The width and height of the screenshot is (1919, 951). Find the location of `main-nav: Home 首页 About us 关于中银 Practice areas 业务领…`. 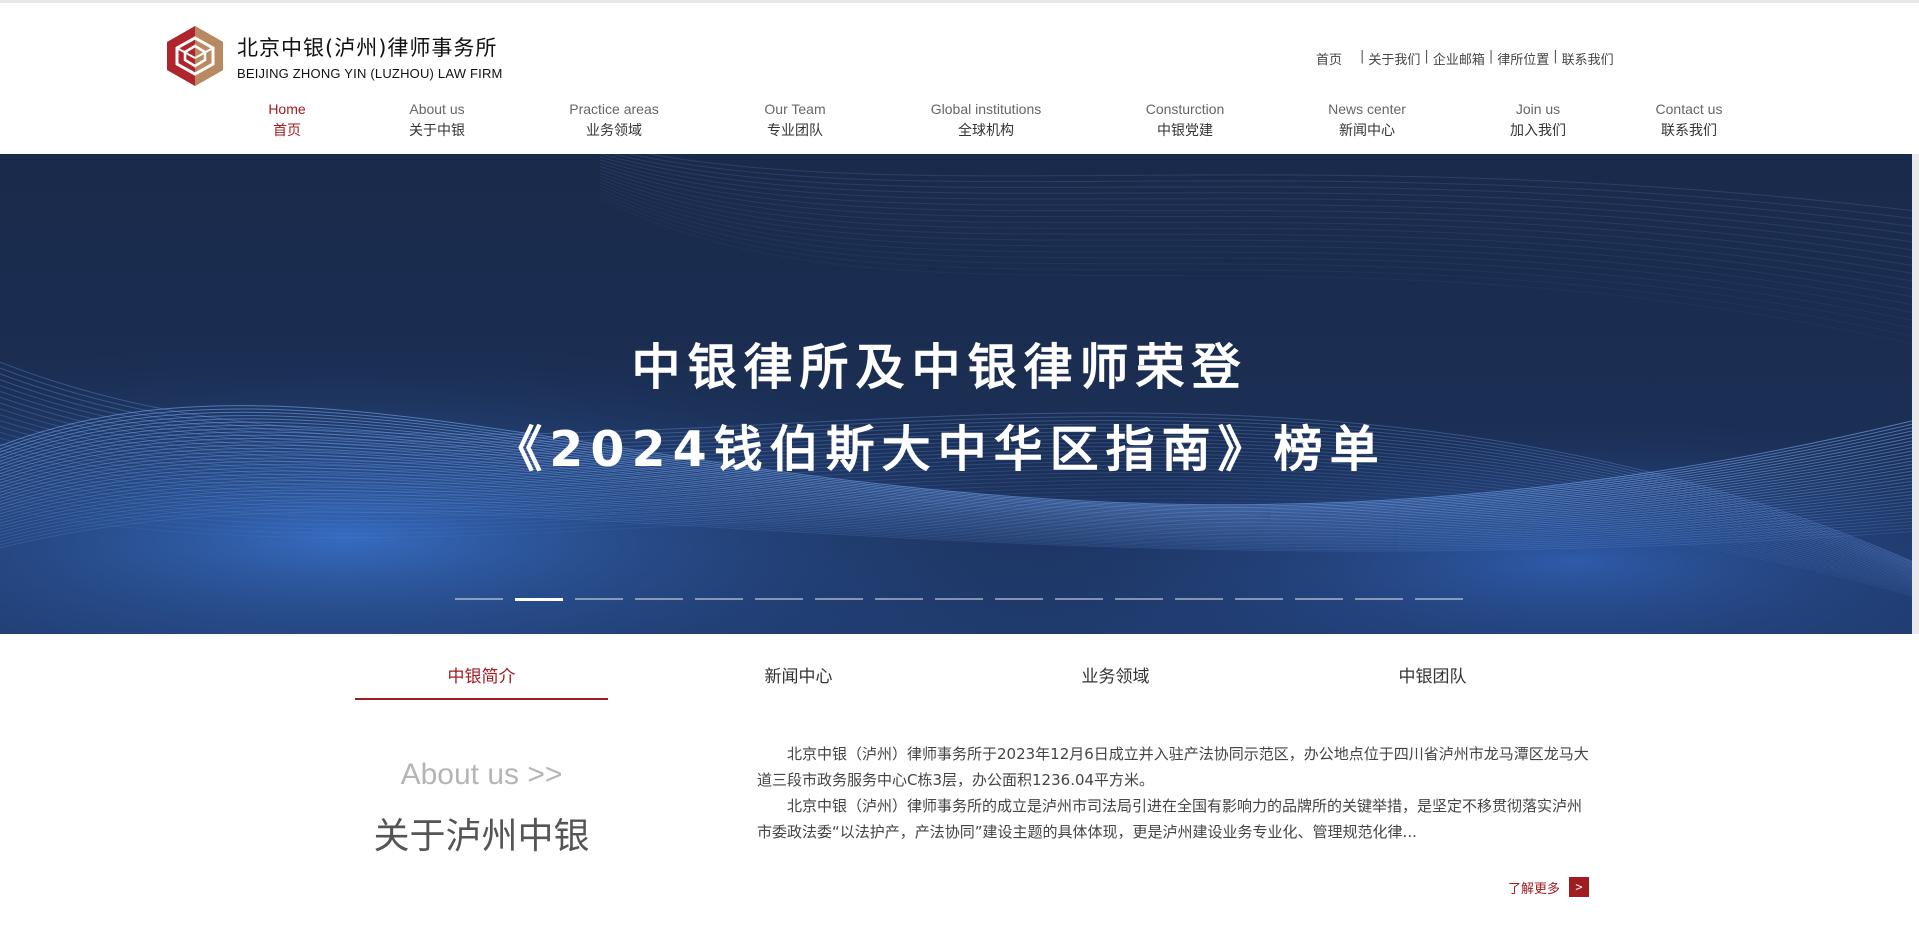

main-nav: Home 首页 About us 关于中银 Practice areas 业务领… is located at coordinates (959, 121).